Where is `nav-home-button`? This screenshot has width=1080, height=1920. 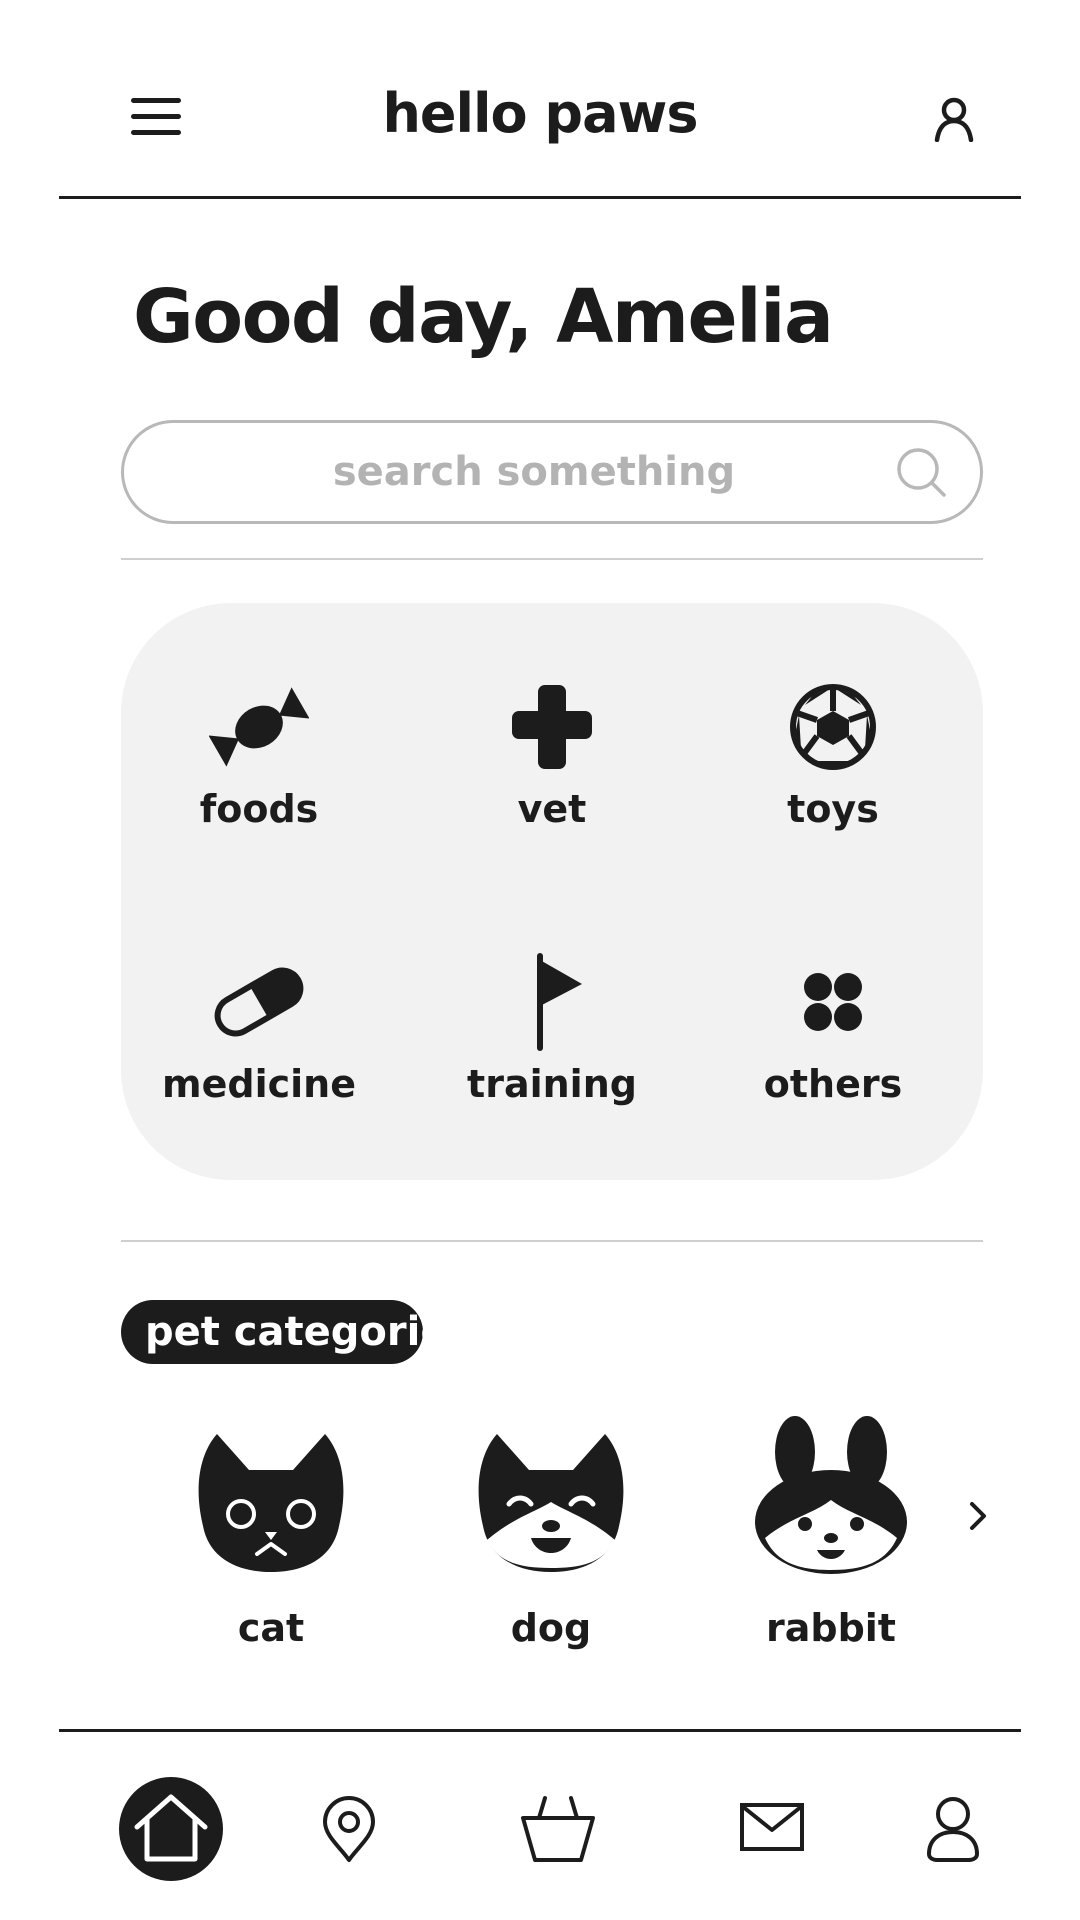 nav-home-button is located at coordinates (171, 1829).